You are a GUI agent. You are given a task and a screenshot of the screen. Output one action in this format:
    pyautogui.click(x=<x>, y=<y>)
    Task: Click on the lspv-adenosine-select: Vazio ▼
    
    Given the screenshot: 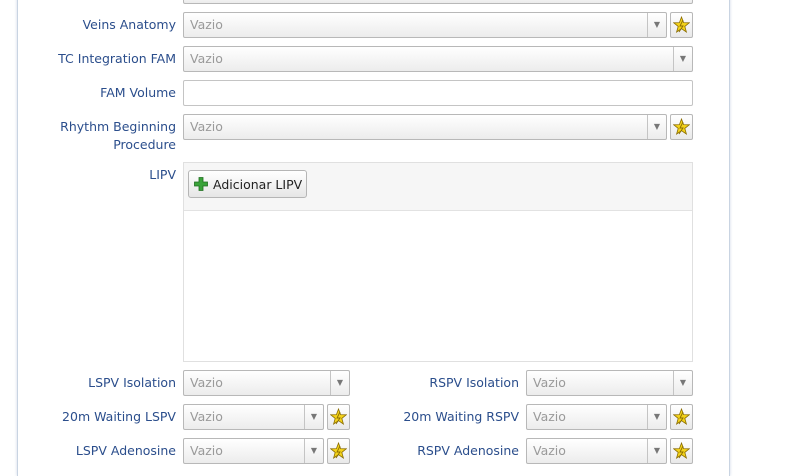 What is the action you would take?
    pyautogui.click(x=253, y=451)
    